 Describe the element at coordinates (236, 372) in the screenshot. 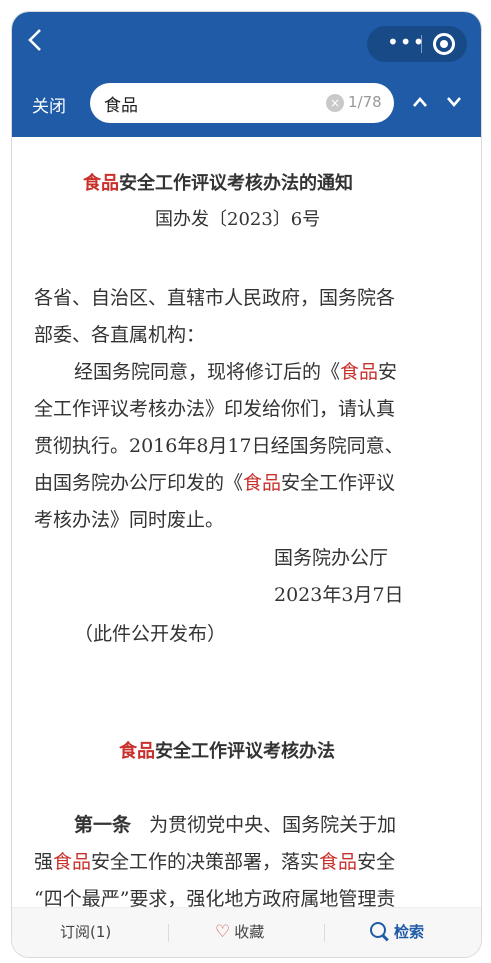

I see `paragraph-1-line-1: 经国务院同意，现将修订后的《食品安` at that location.